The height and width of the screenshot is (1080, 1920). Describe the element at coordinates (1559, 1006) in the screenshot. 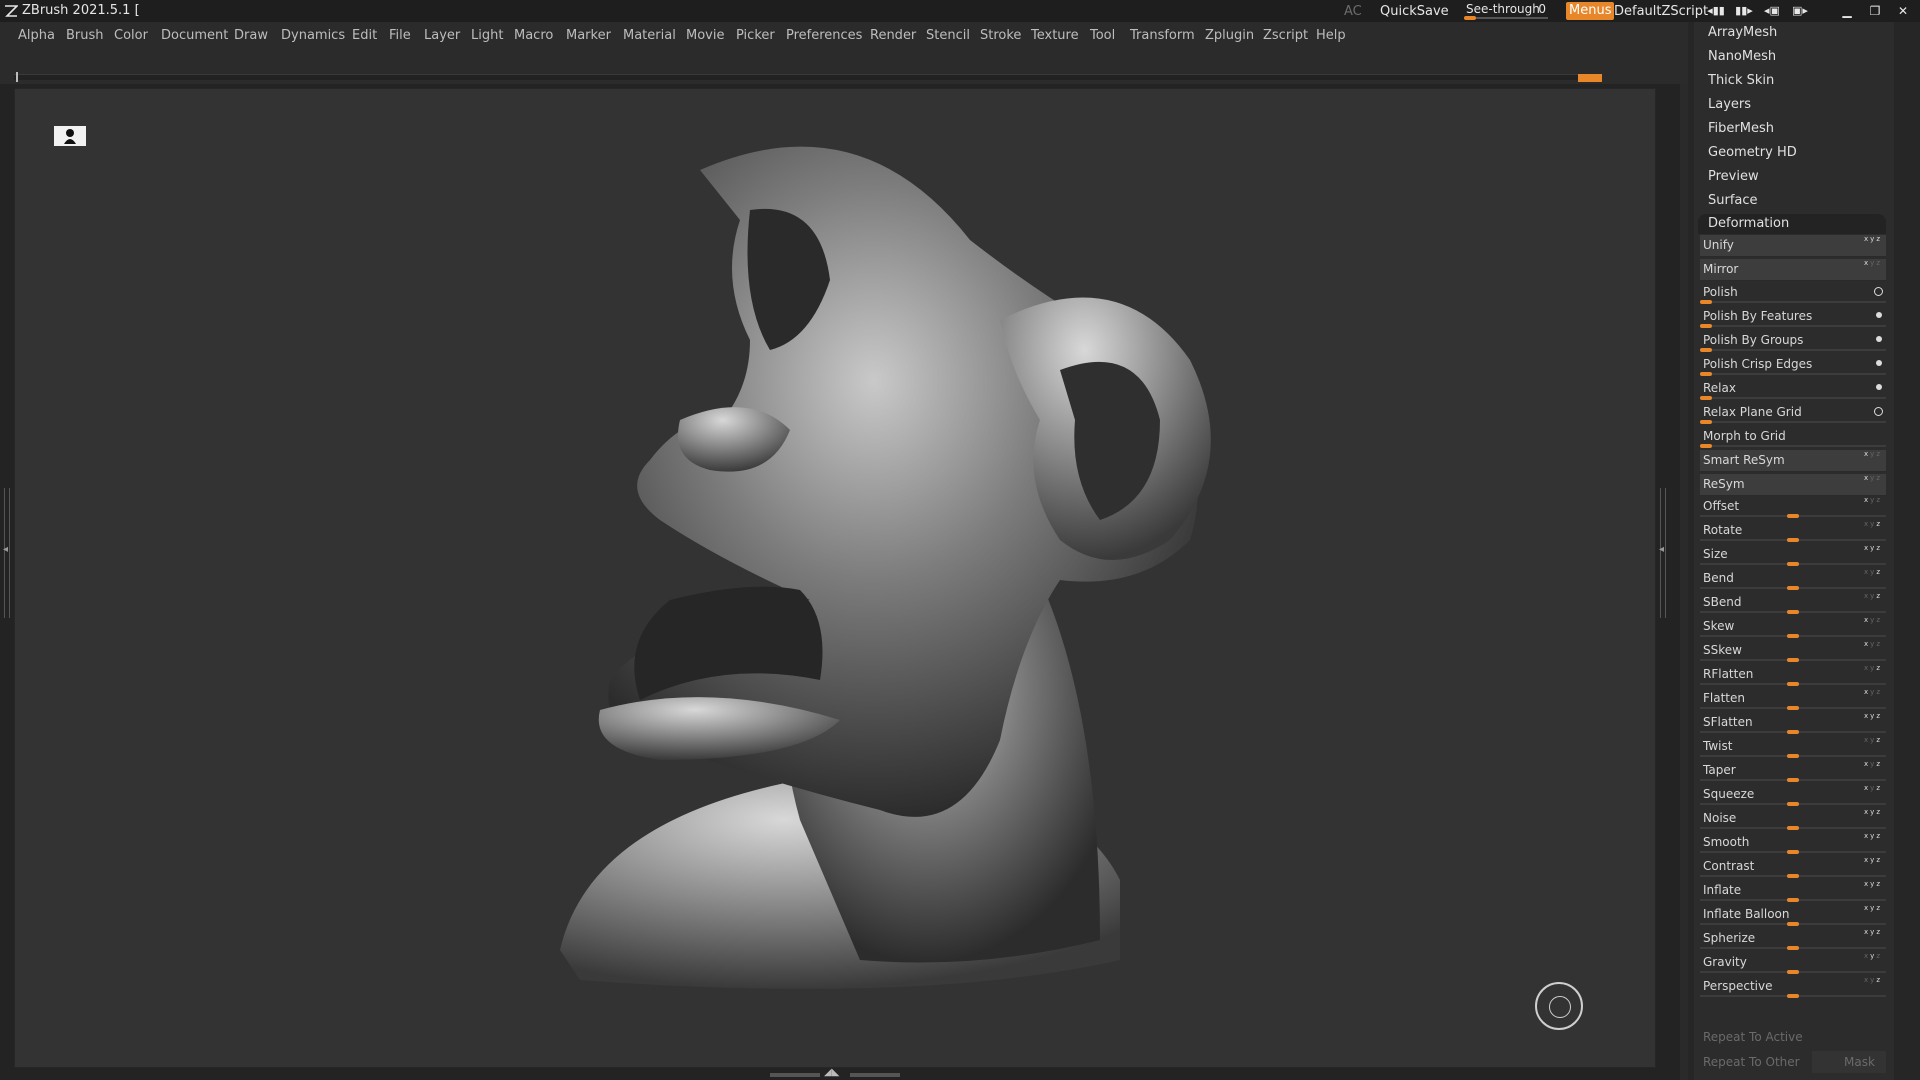

I see `view-rotate-gizmo` at that location.